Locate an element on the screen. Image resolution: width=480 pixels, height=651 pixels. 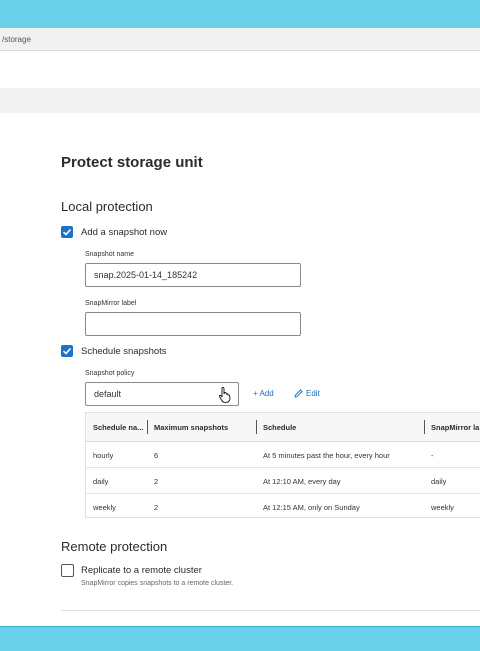
cell-schedule: At 12:10 AM, every day is located at coordinates (302, 481).